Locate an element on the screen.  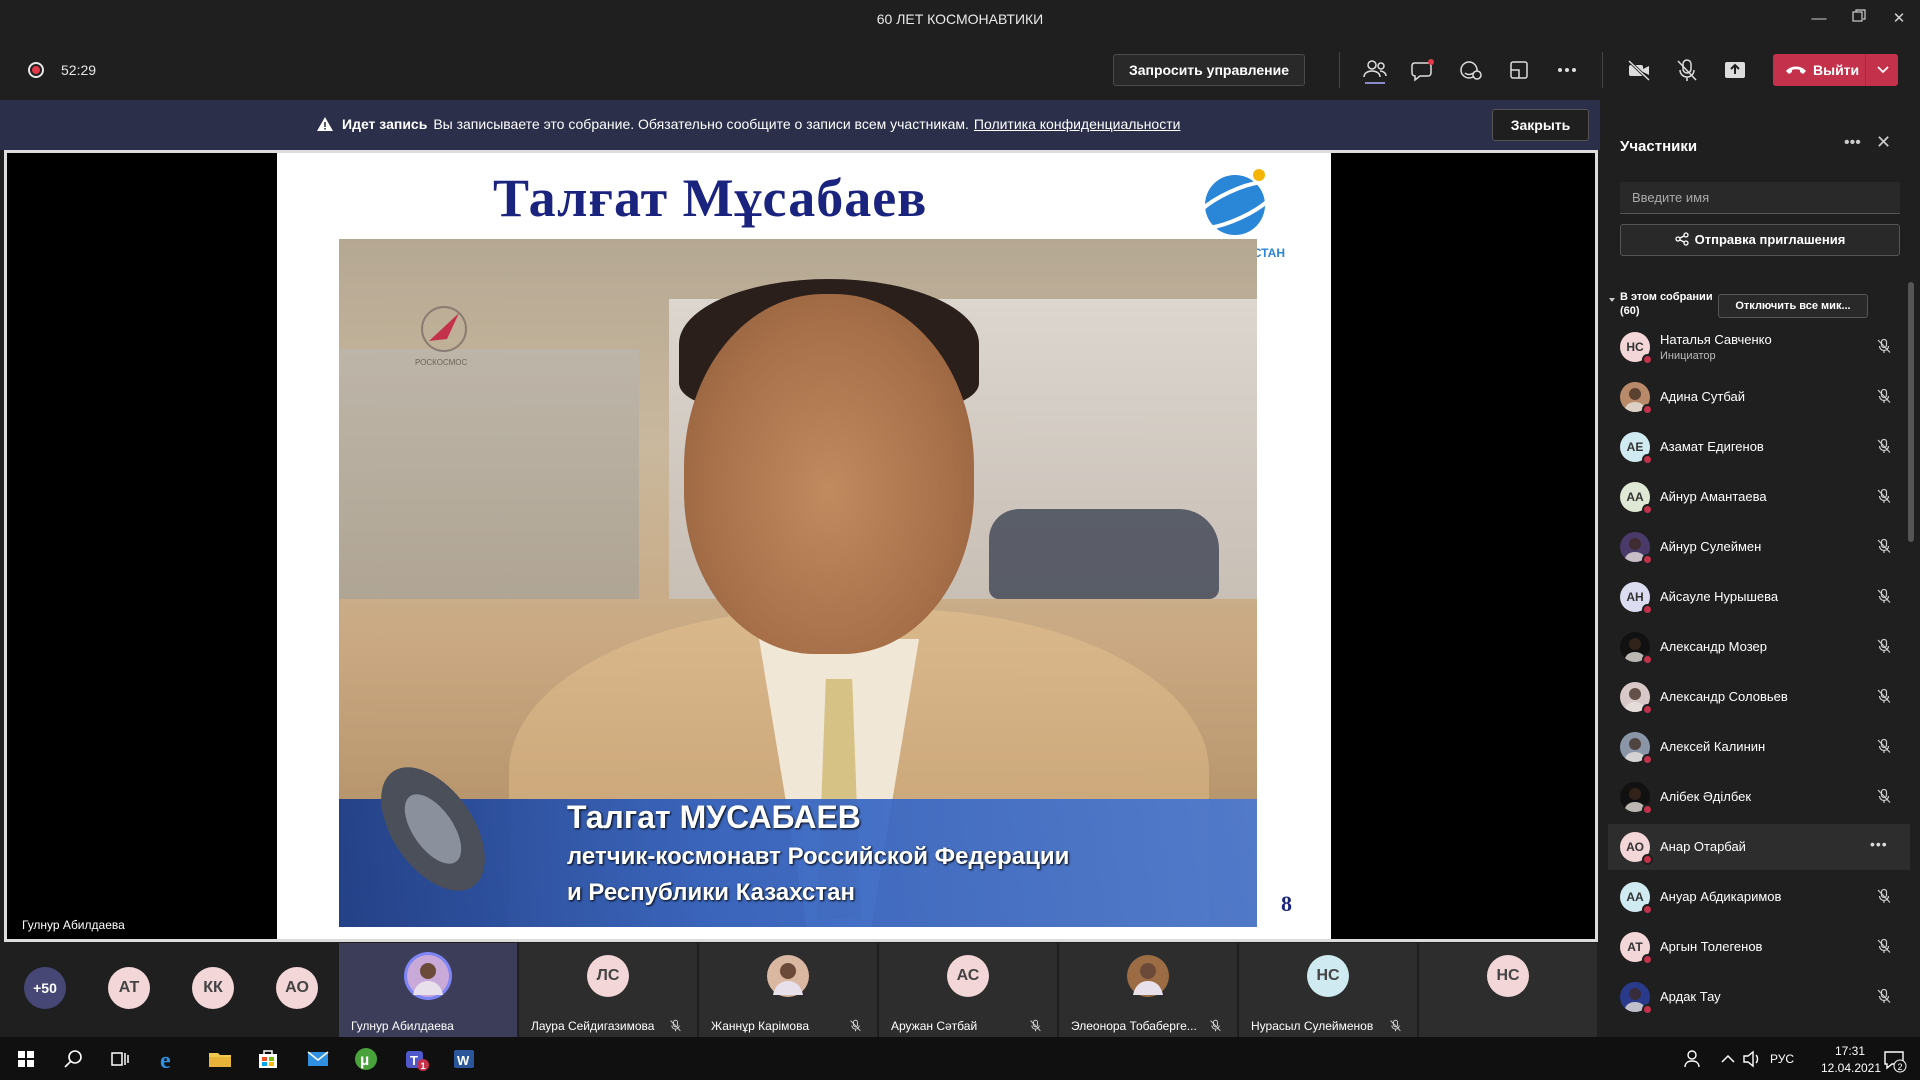
minimize-icon: — is located at coordinates (1819, 19).